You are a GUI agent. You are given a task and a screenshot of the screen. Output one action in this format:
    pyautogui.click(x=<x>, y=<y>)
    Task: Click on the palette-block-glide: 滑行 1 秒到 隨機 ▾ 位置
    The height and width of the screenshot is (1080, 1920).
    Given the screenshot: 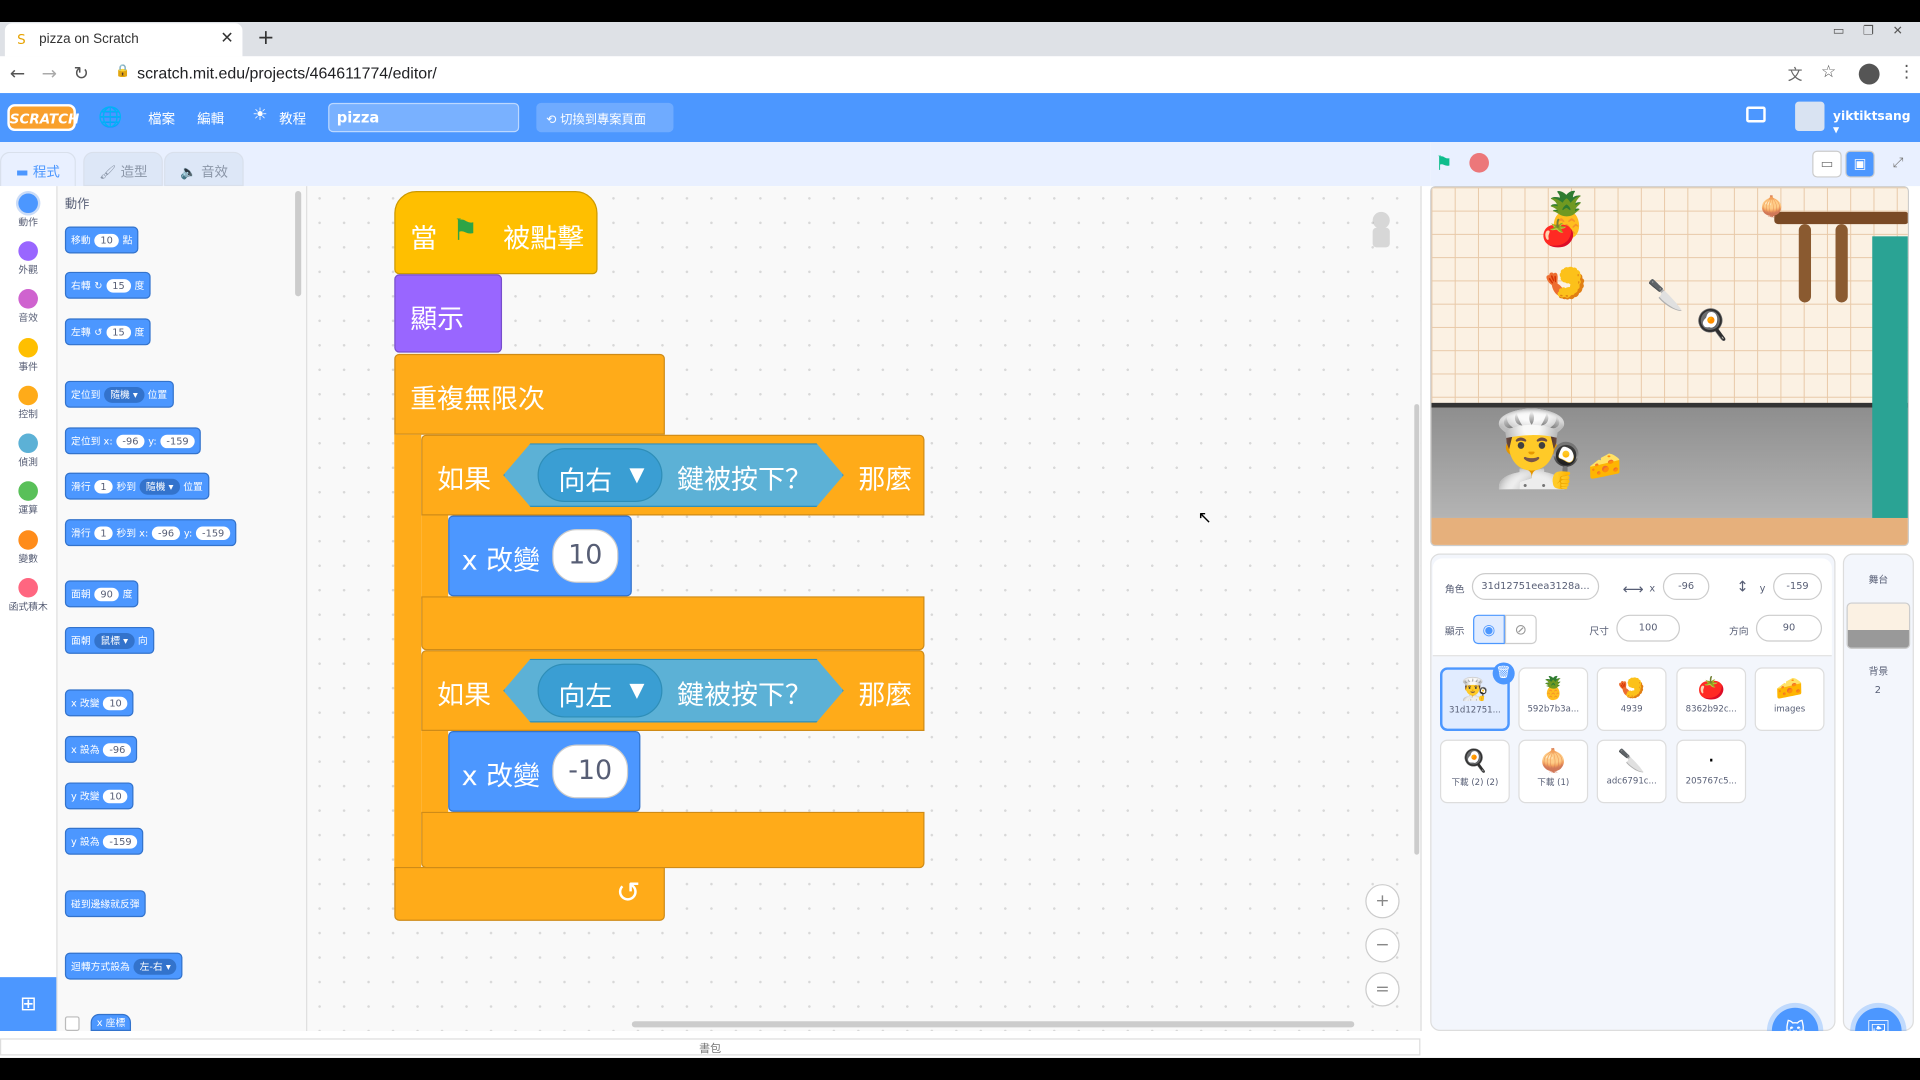 What is the action you would take?
    pyautogui.click(x=136, y=486)
    